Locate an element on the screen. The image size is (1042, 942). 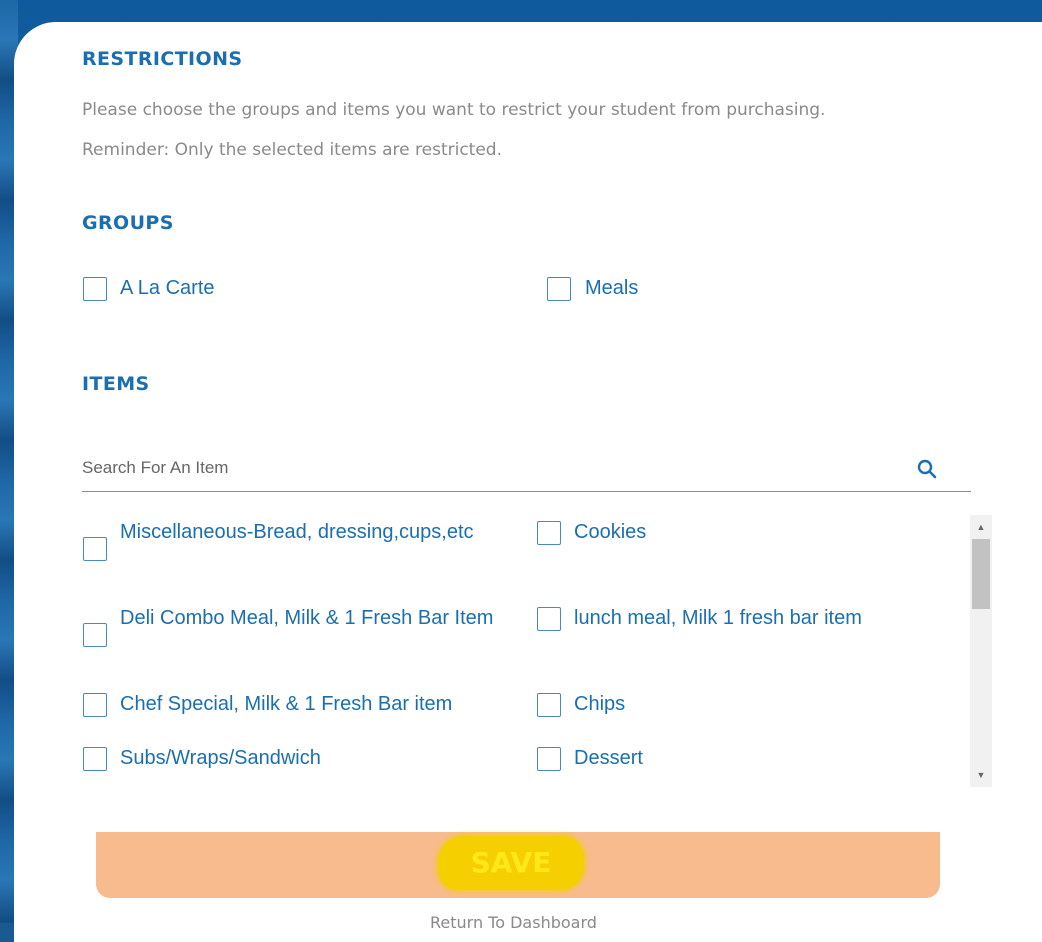
save-button: SAVE is located at coordinates (518, 865).